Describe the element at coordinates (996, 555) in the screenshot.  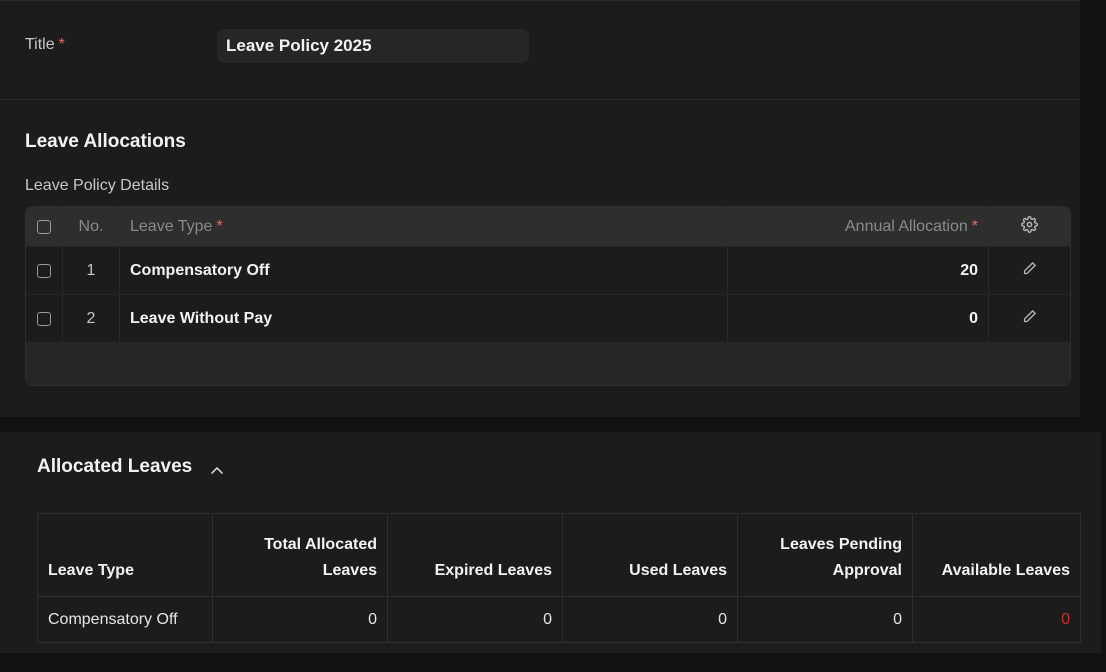
I see `header-available: Available Leaves` at that location.